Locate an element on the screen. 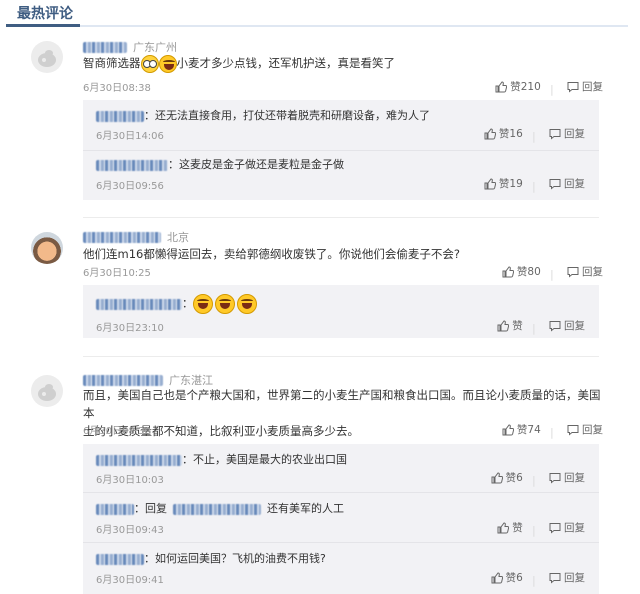 This screenshot has width=640, height=594. reply-line: ：回复 还有美军的人工 is located at coordinates (220, 509).